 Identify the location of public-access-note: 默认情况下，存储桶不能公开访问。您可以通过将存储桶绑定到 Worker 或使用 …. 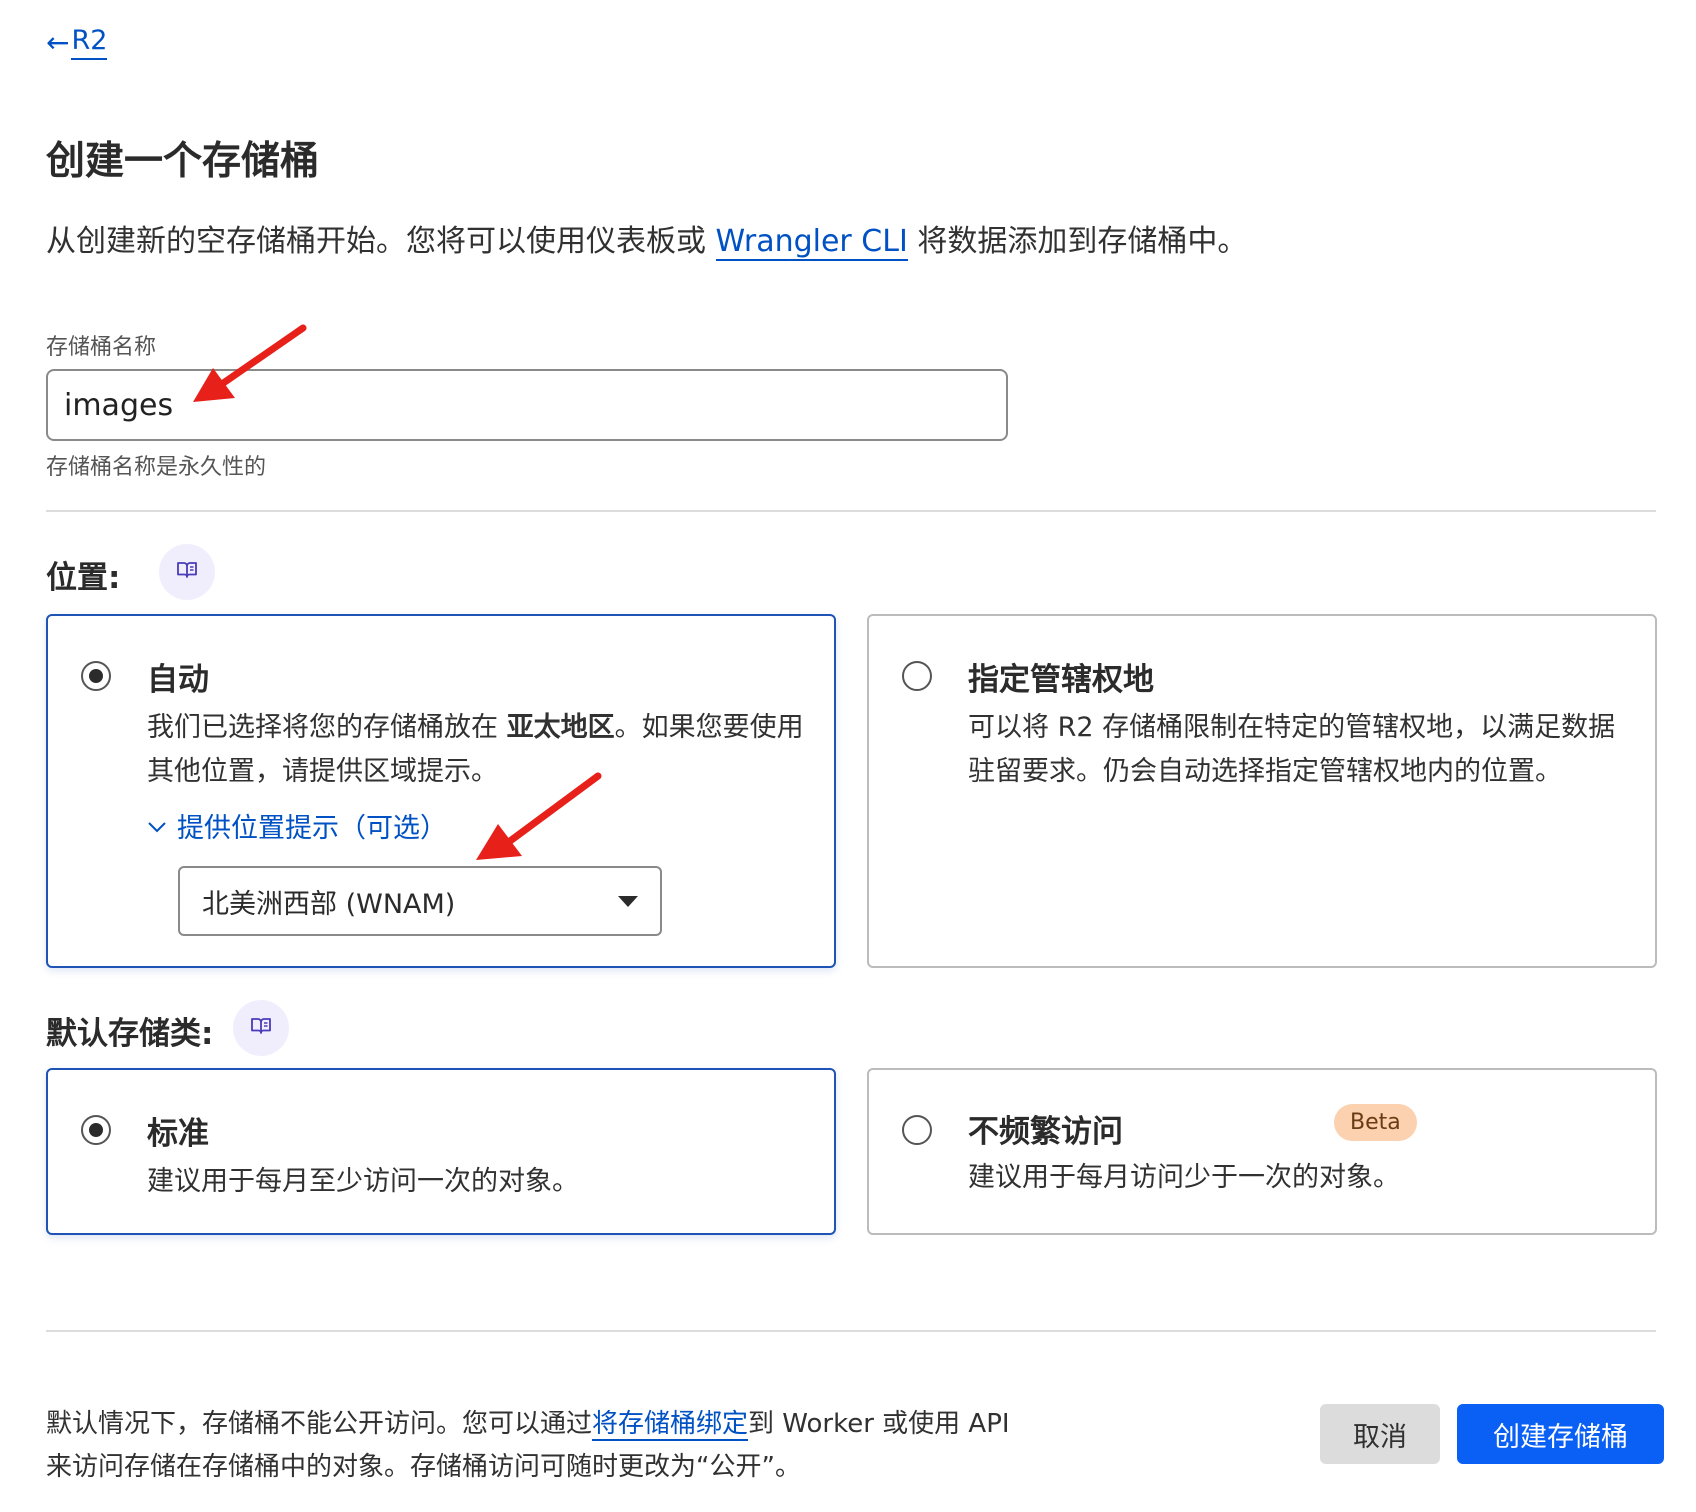
(528, 1446).